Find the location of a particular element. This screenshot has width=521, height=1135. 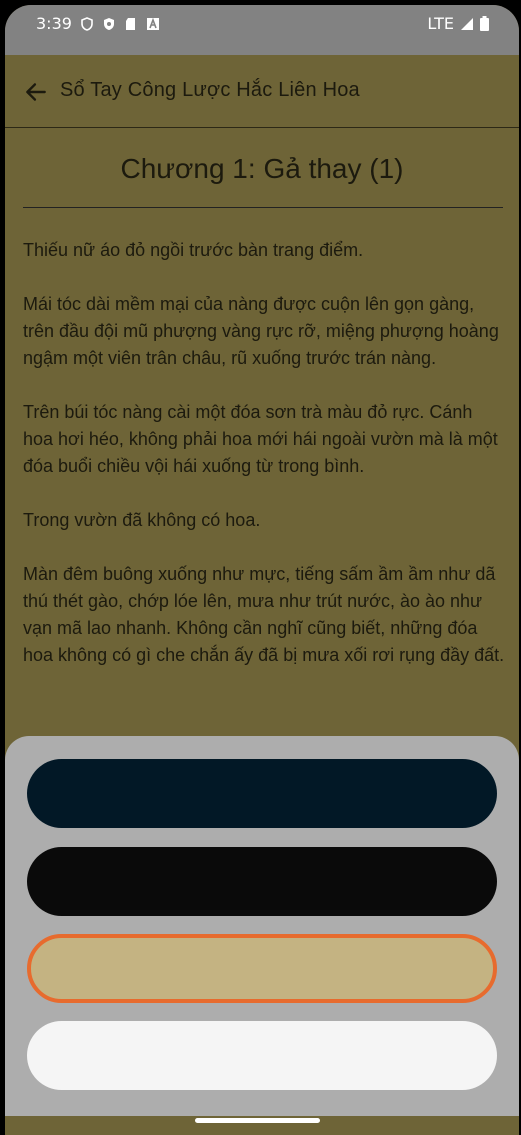

battery-icon is located at coordinates (484, 23).